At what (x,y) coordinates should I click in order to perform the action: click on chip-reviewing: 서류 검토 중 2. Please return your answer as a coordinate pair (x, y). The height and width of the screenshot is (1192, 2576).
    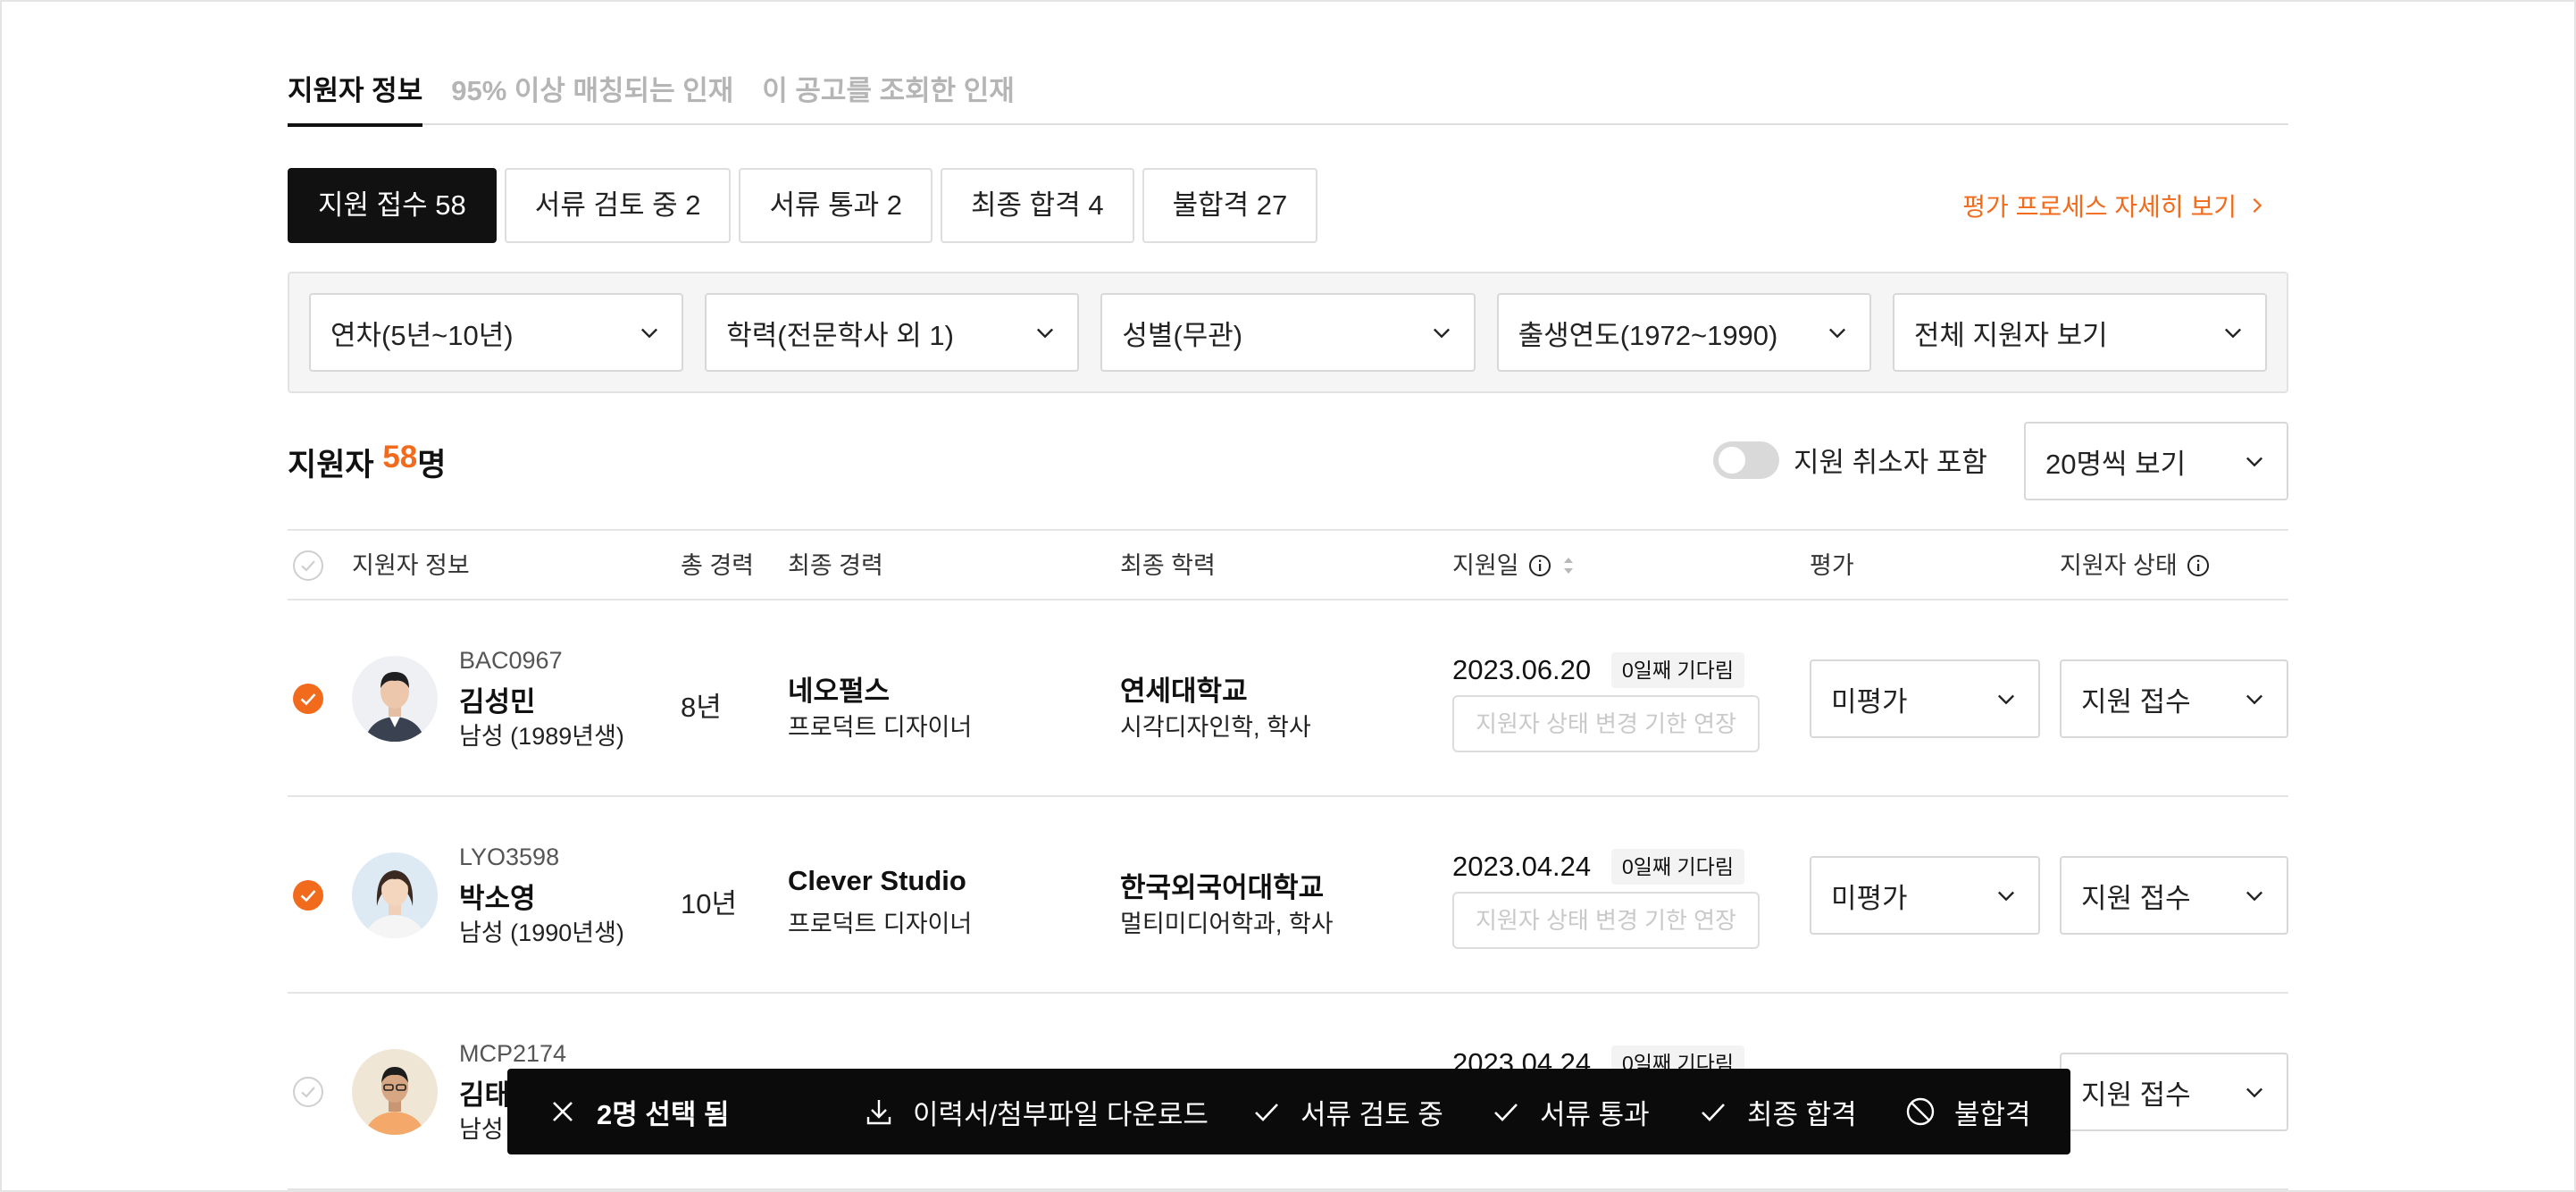
    Looking at the image, I should click on (618, 206).